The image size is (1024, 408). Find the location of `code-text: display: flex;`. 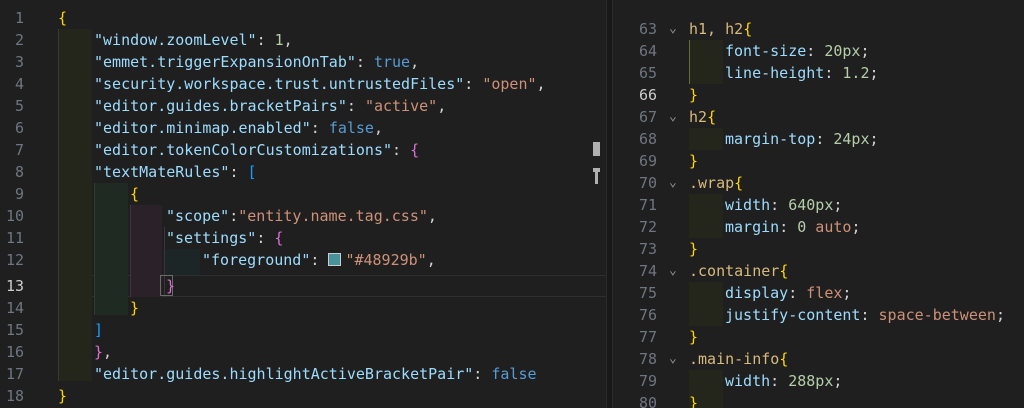

code-text: display: flex; is located at coordinates (788, 293).